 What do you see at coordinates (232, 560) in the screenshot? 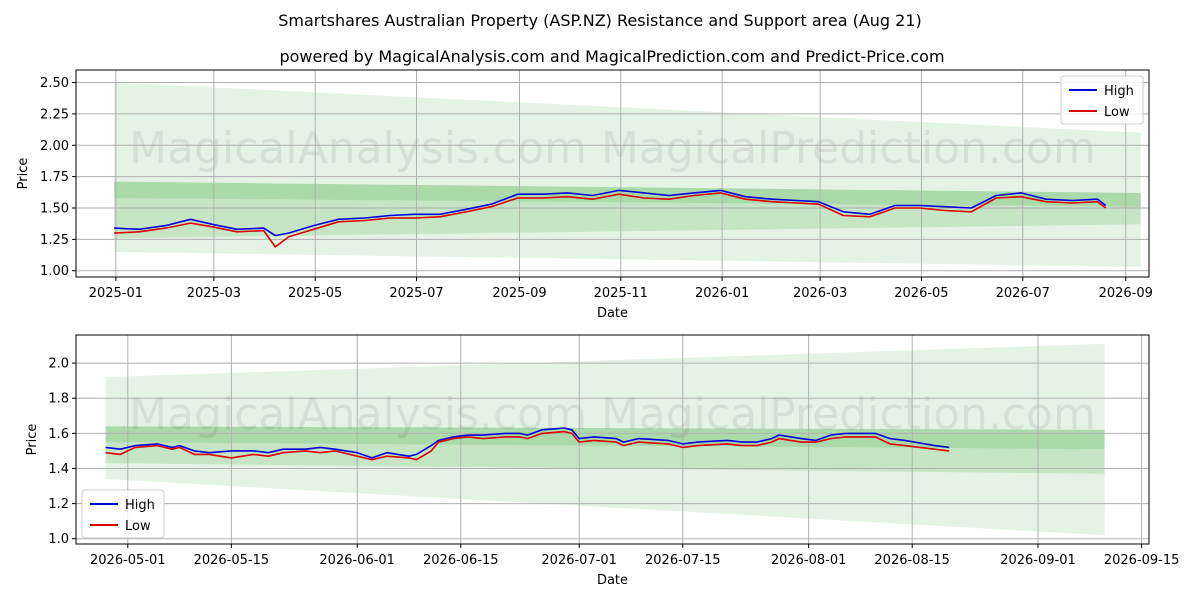
I see `x-tick-label: 2026-05-15` at bounding box center [232, 560].